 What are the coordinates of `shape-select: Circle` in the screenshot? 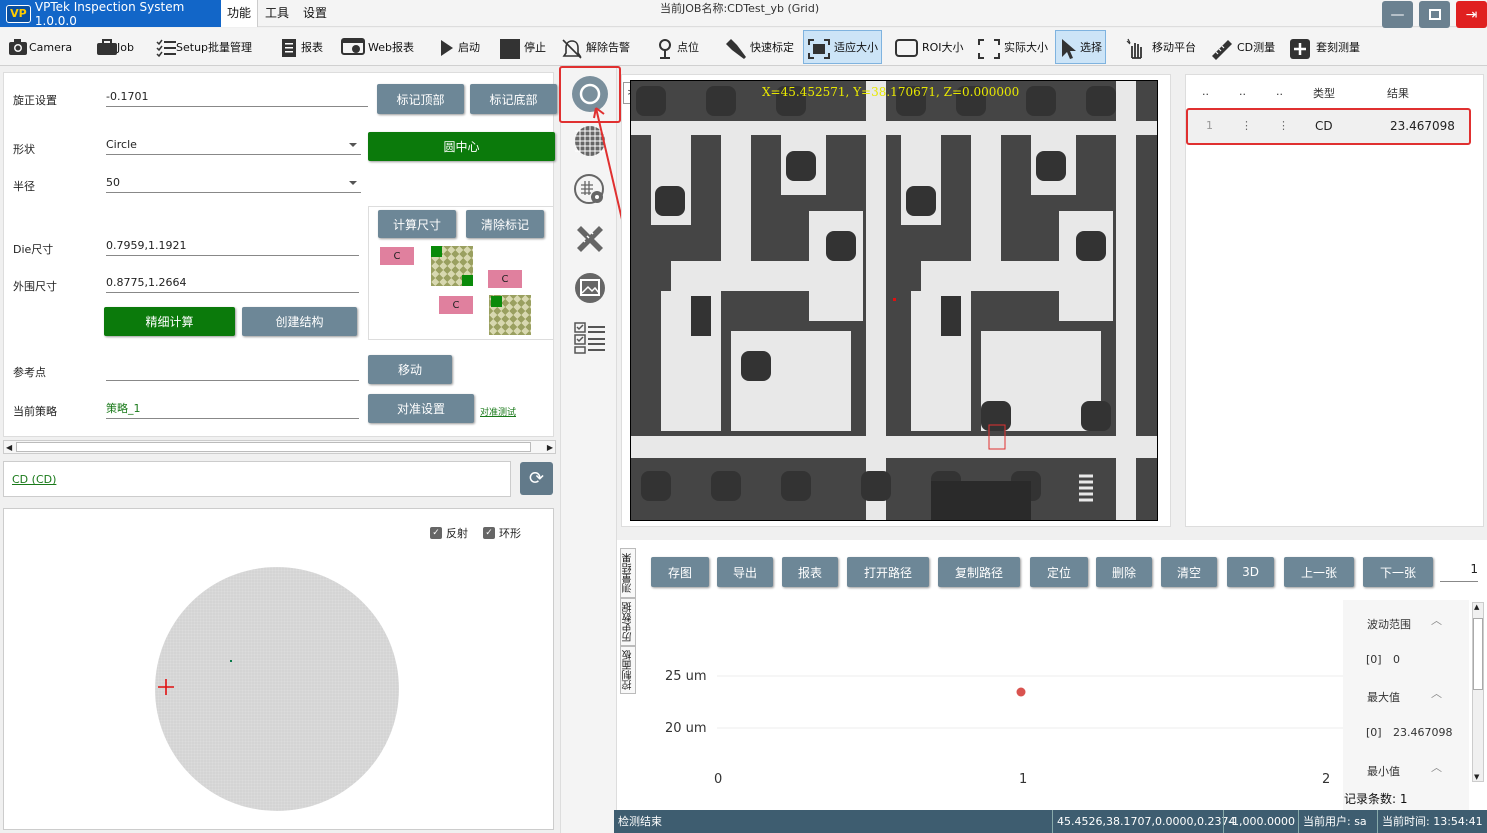 It's located at (233, 145).